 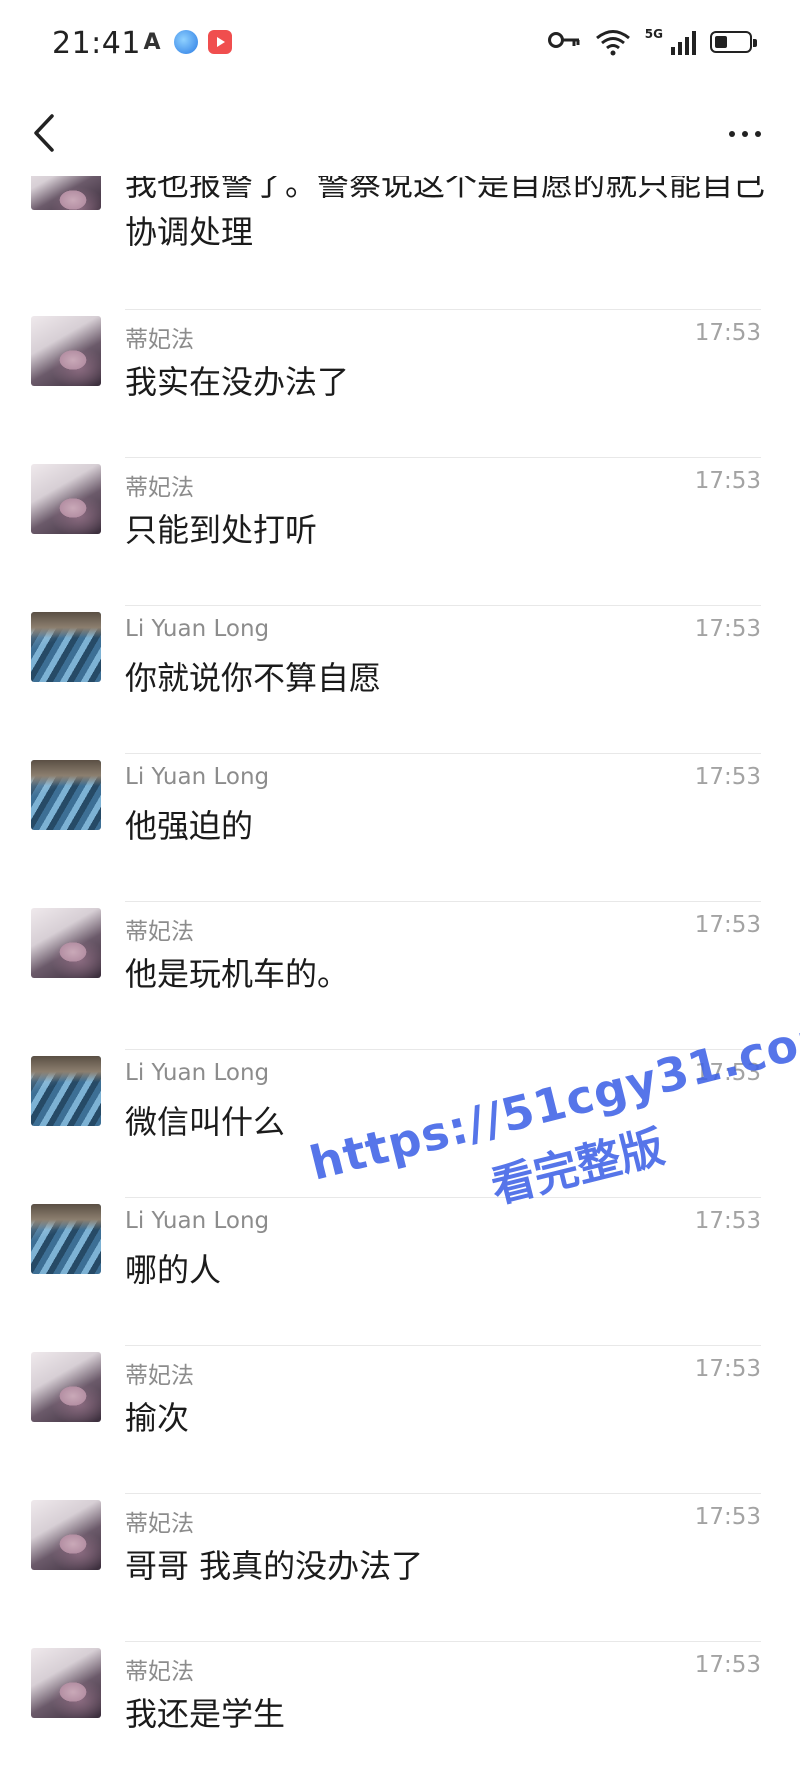 I want to click on message-text: 你就说你不算自愿, so click(x=253, y=678).